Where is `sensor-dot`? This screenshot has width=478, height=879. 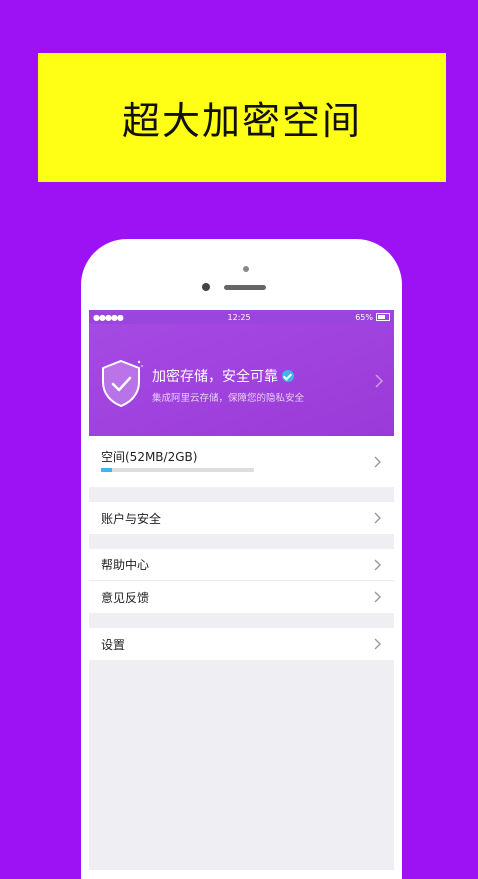
sensor-dot is located at coordinates (246, 269).